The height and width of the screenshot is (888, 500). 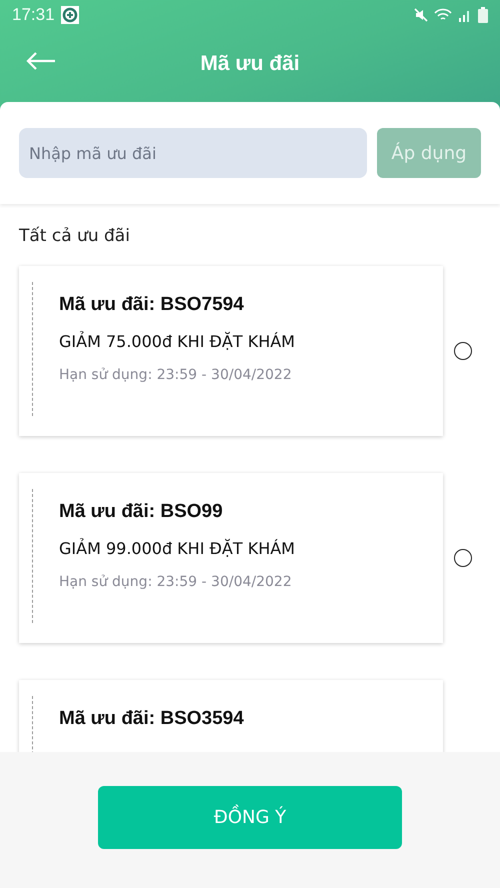 What do you see at coordinates (152, 305) in the screenshot?
I see `voucher-code: Mã ưu đãi: BSO7594` at bounding box center [152, 305].